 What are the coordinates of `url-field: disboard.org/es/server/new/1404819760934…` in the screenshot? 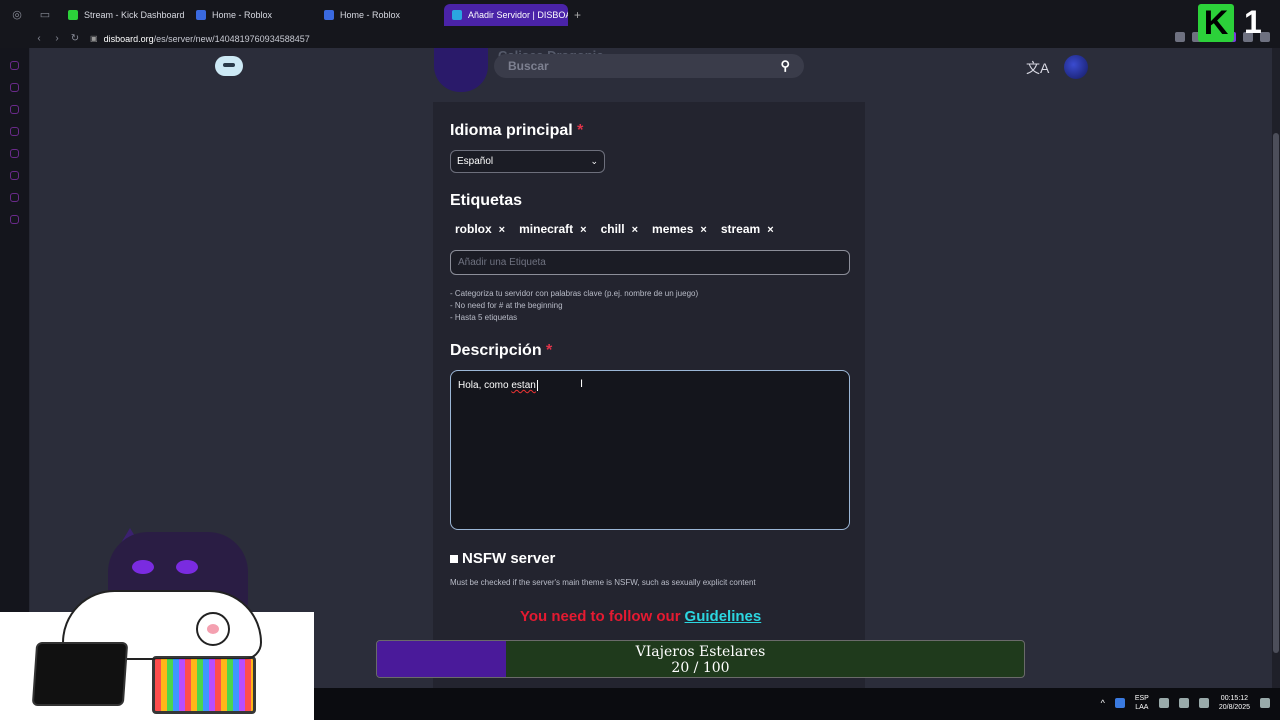 It's located at (207, 39).